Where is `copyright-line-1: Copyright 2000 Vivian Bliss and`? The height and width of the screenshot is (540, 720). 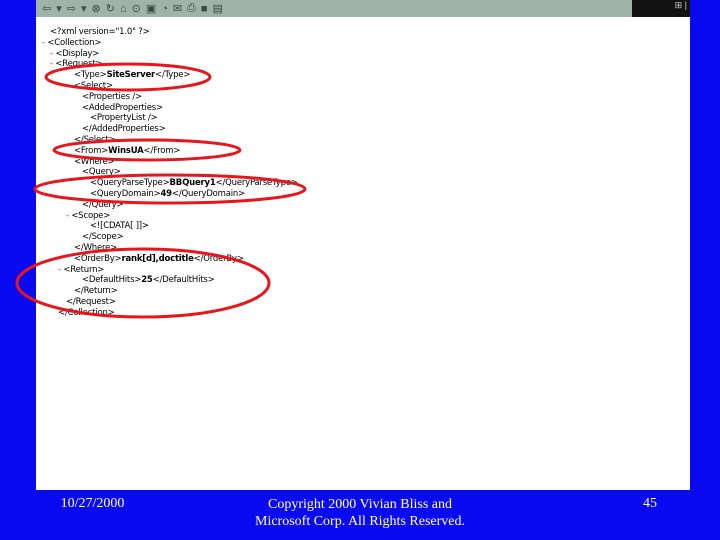
copyright-line-1: Copyright 2000 Vivian Bliss and is located at coordinates (360, 504).